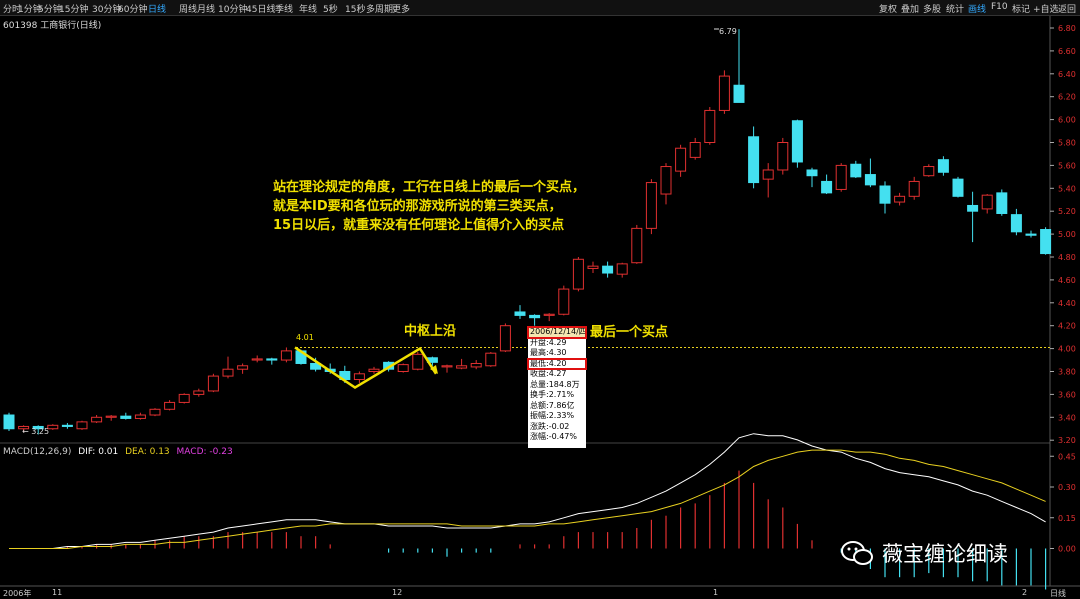 This screenshot has width=1080, height=599. I want to click on macd-y-tick-label: 0.00, so click(1067, 549).